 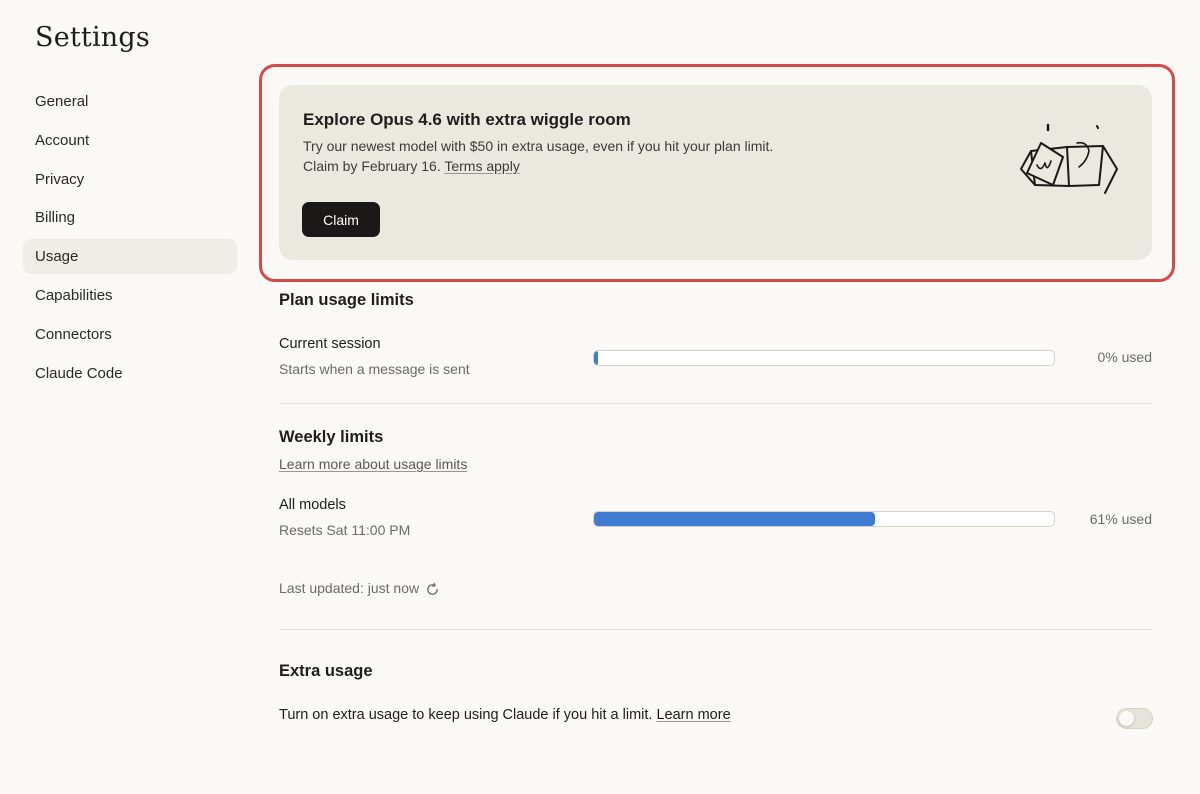 What do you see at coordinates (467, 119) in the screenshot?
I see `promo-title: Explore Opus 4.6 with extra wiggle room` at bounding box center [467, 119].